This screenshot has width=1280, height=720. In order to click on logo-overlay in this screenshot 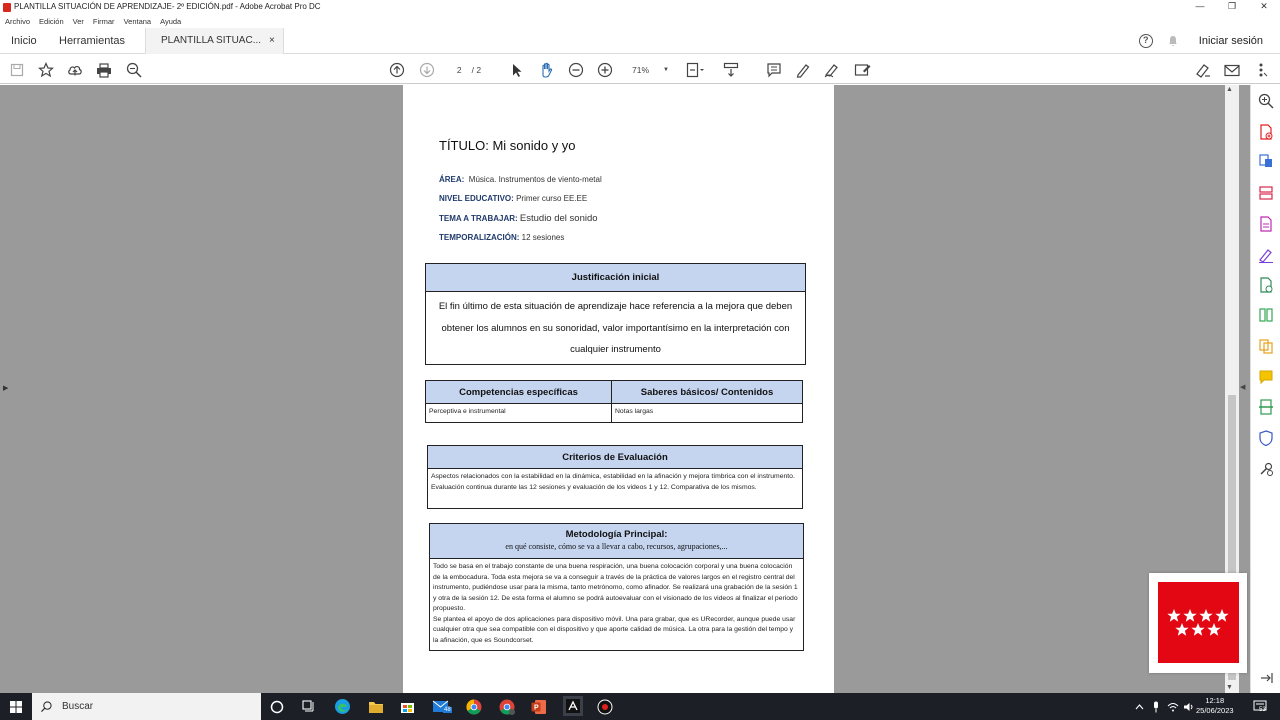, I will do `click(1198, 623)`.